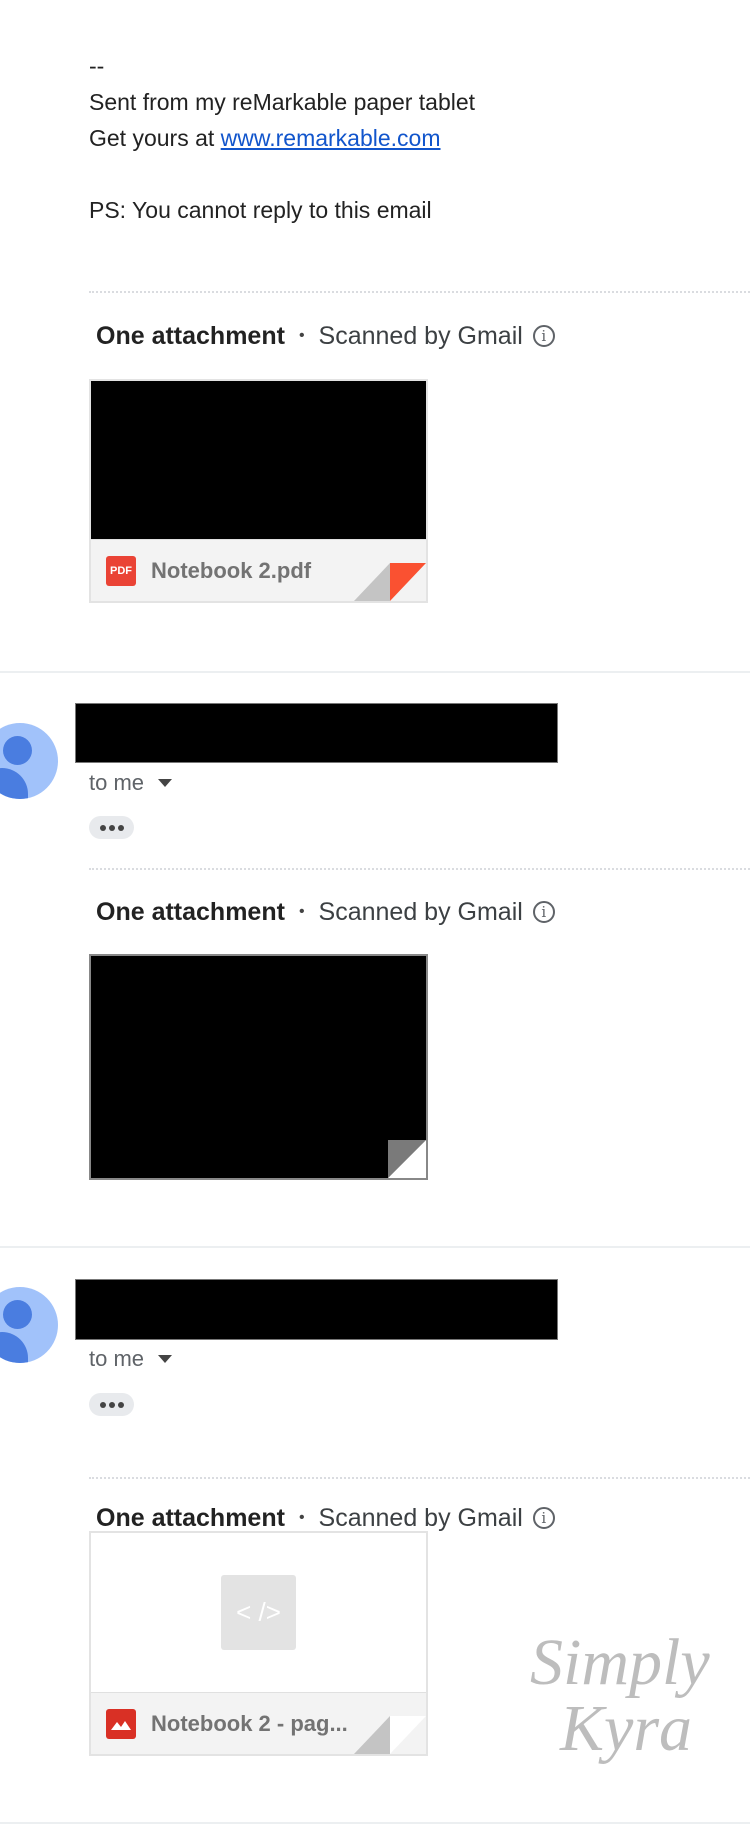 The height and width of the screenshot is (1831, 750). What do you see at coordinates (260, 210) in the screenshot?
I see `signature-ps: PS: You cannot reply to this email` at bounding box center [260, 210].